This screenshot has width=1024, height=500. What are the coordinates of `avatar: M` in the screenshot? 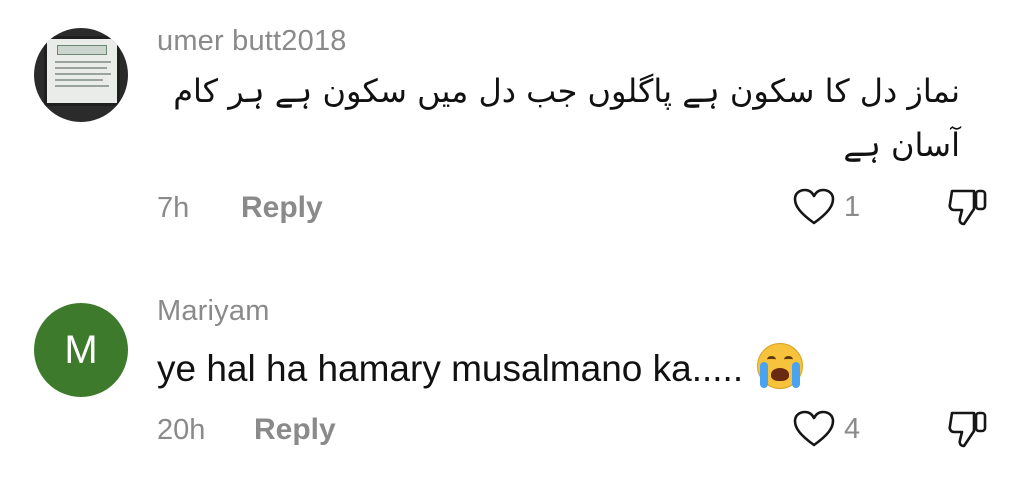 It's located at (81, 350).